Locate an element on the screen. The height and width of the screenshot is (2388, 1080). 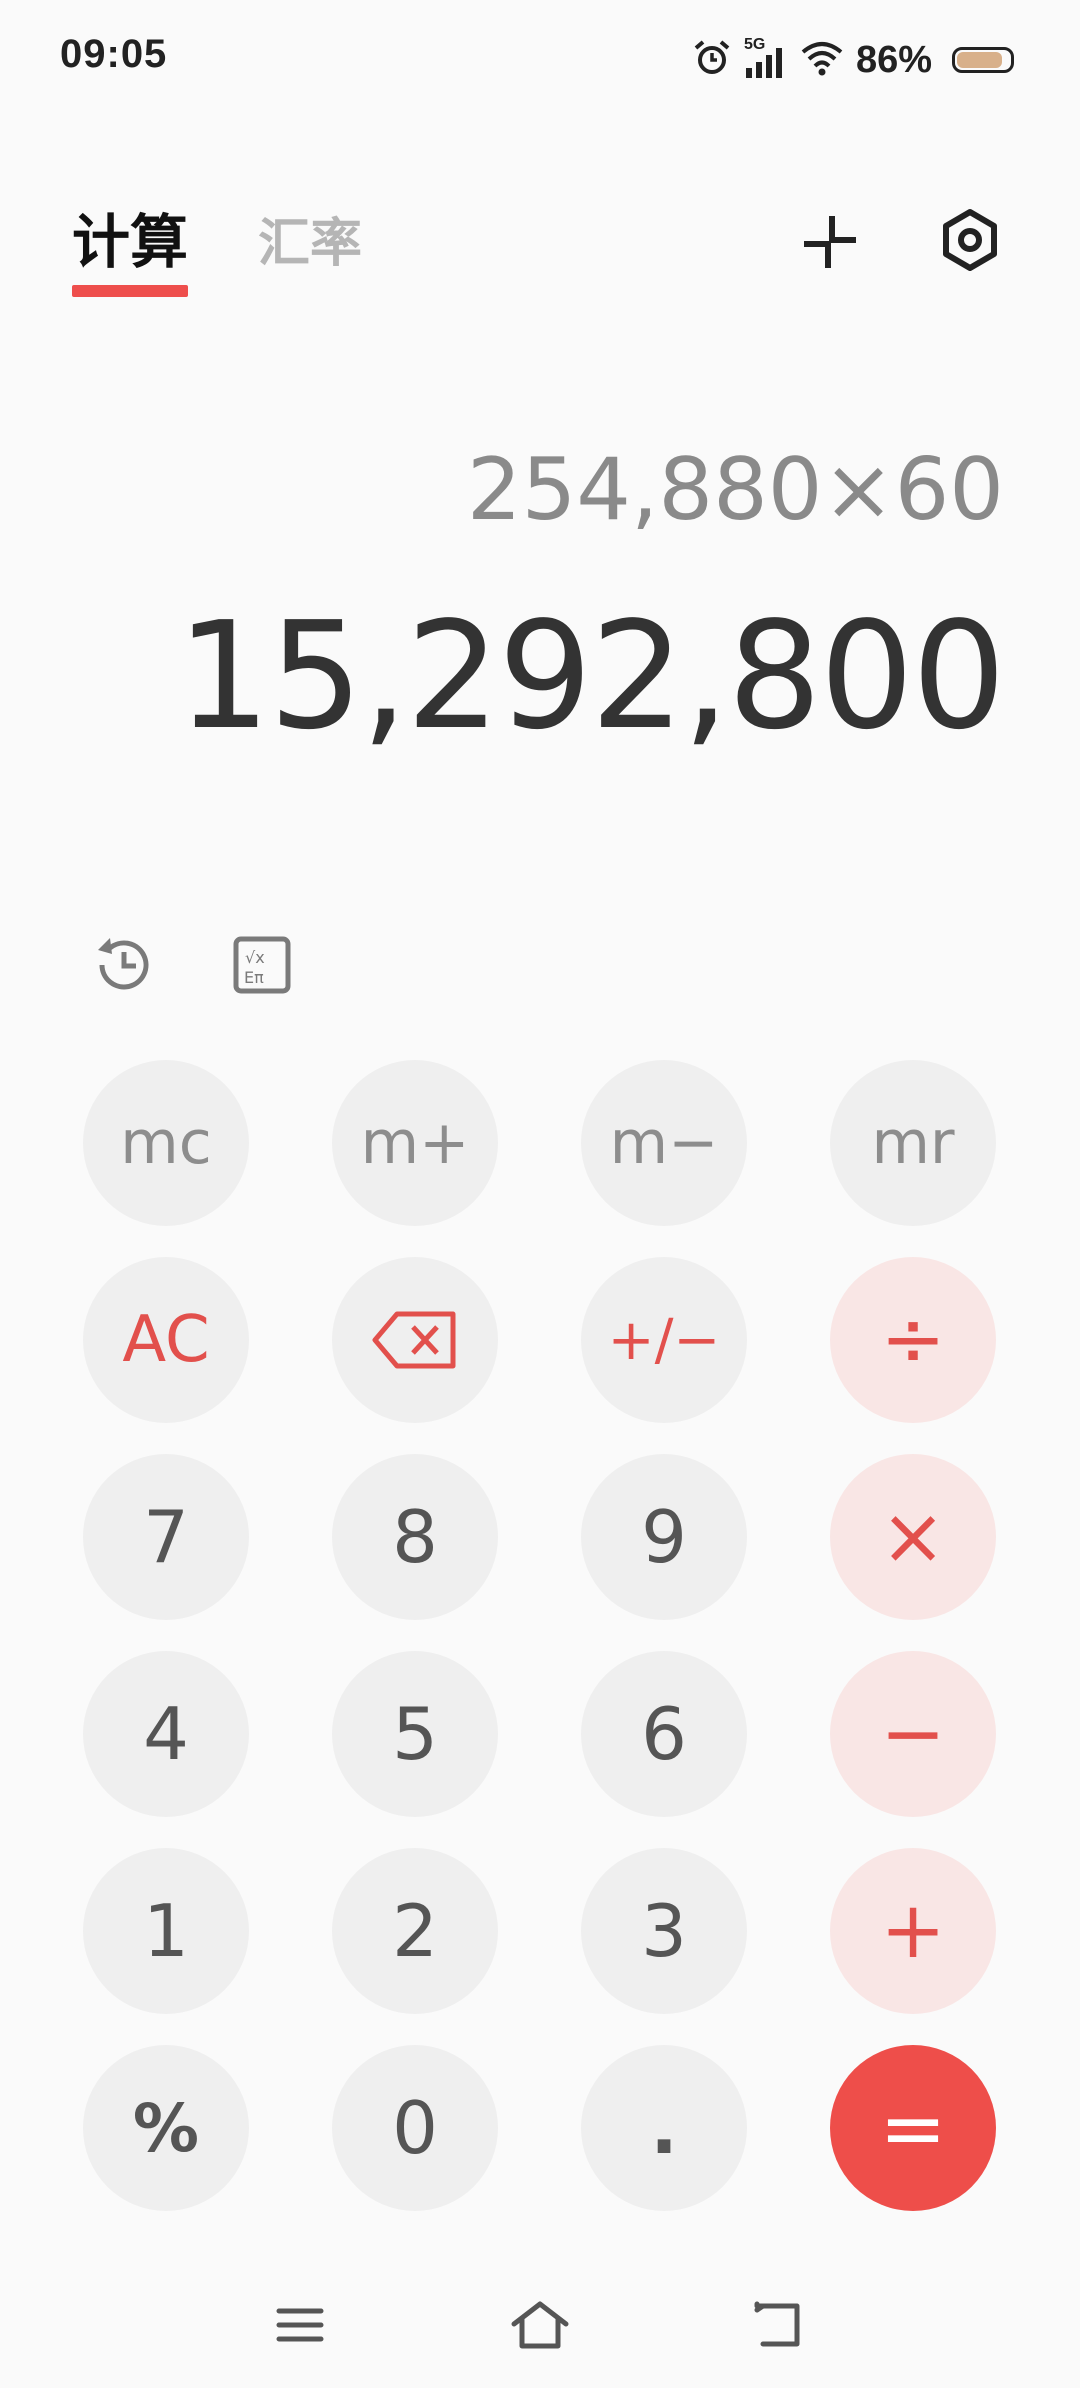
home-icon is located at coordinates (540, 2325).